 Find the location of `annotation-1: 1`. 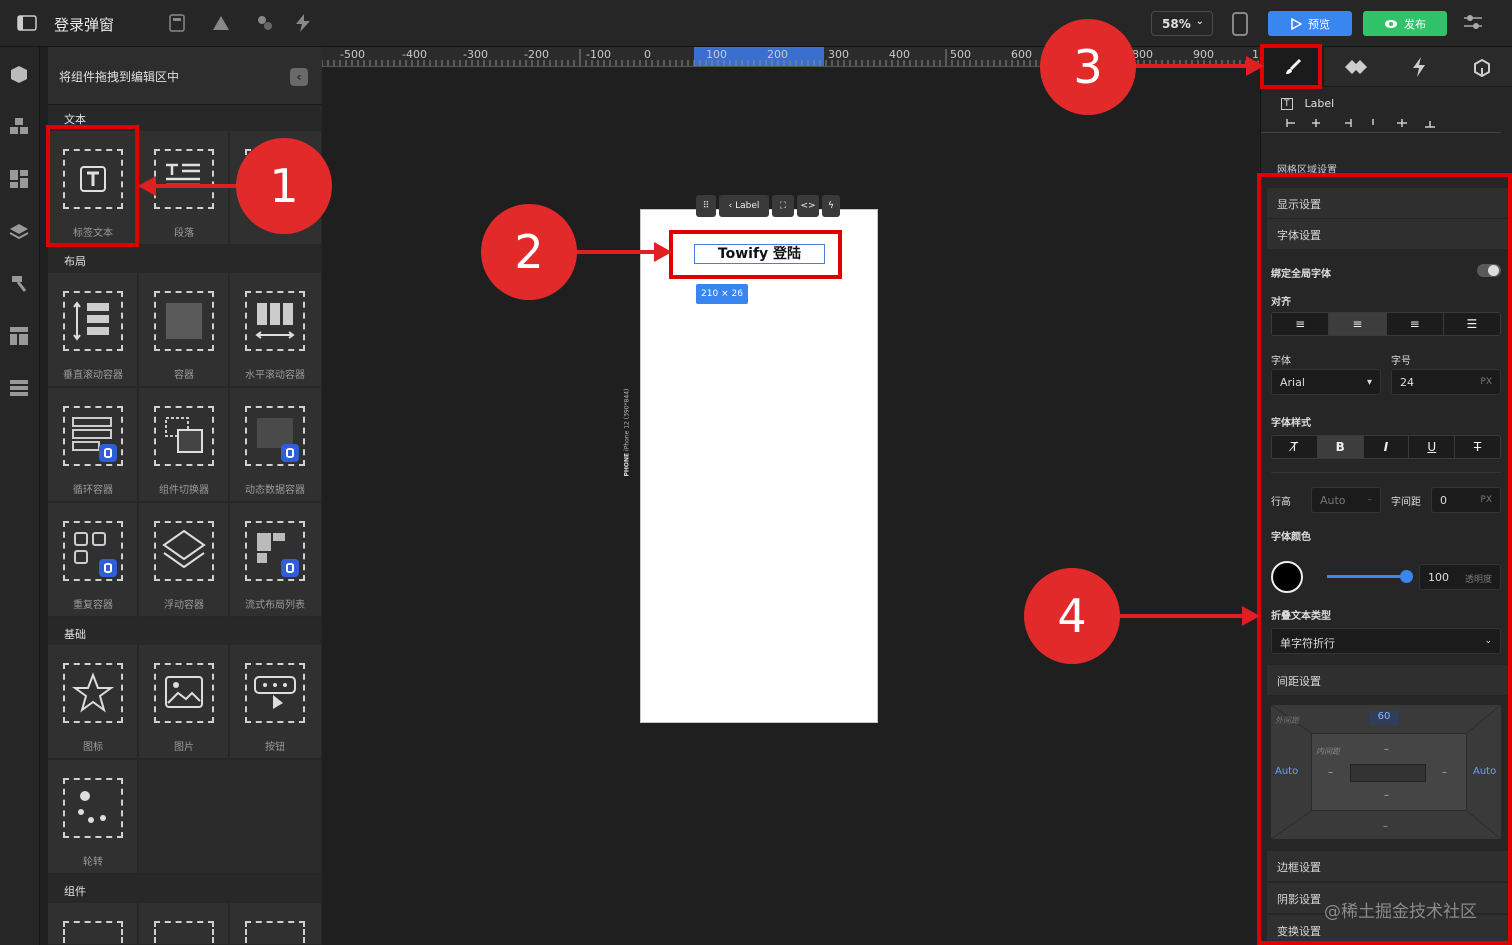

annotation-1: 1 is located at coordinates (284, 186).